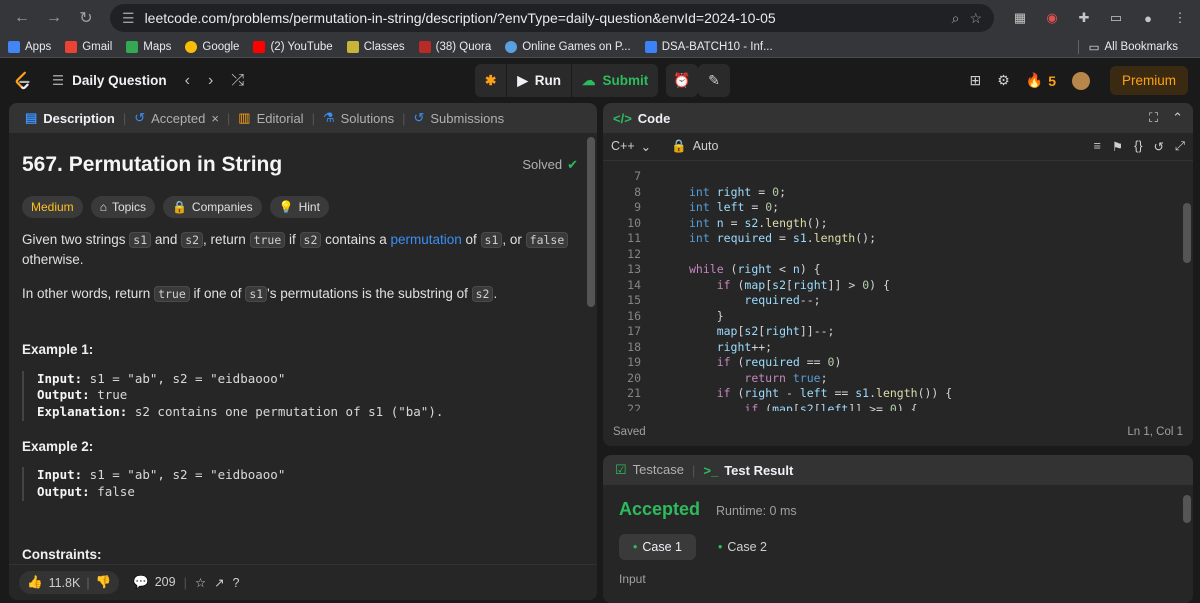 The image size is (1200, 603). What do you see at coordinates (694, 146) in the screenshot?
I see `autosave-indicator: 🔒 Auto` at bounding box center [694, 146].